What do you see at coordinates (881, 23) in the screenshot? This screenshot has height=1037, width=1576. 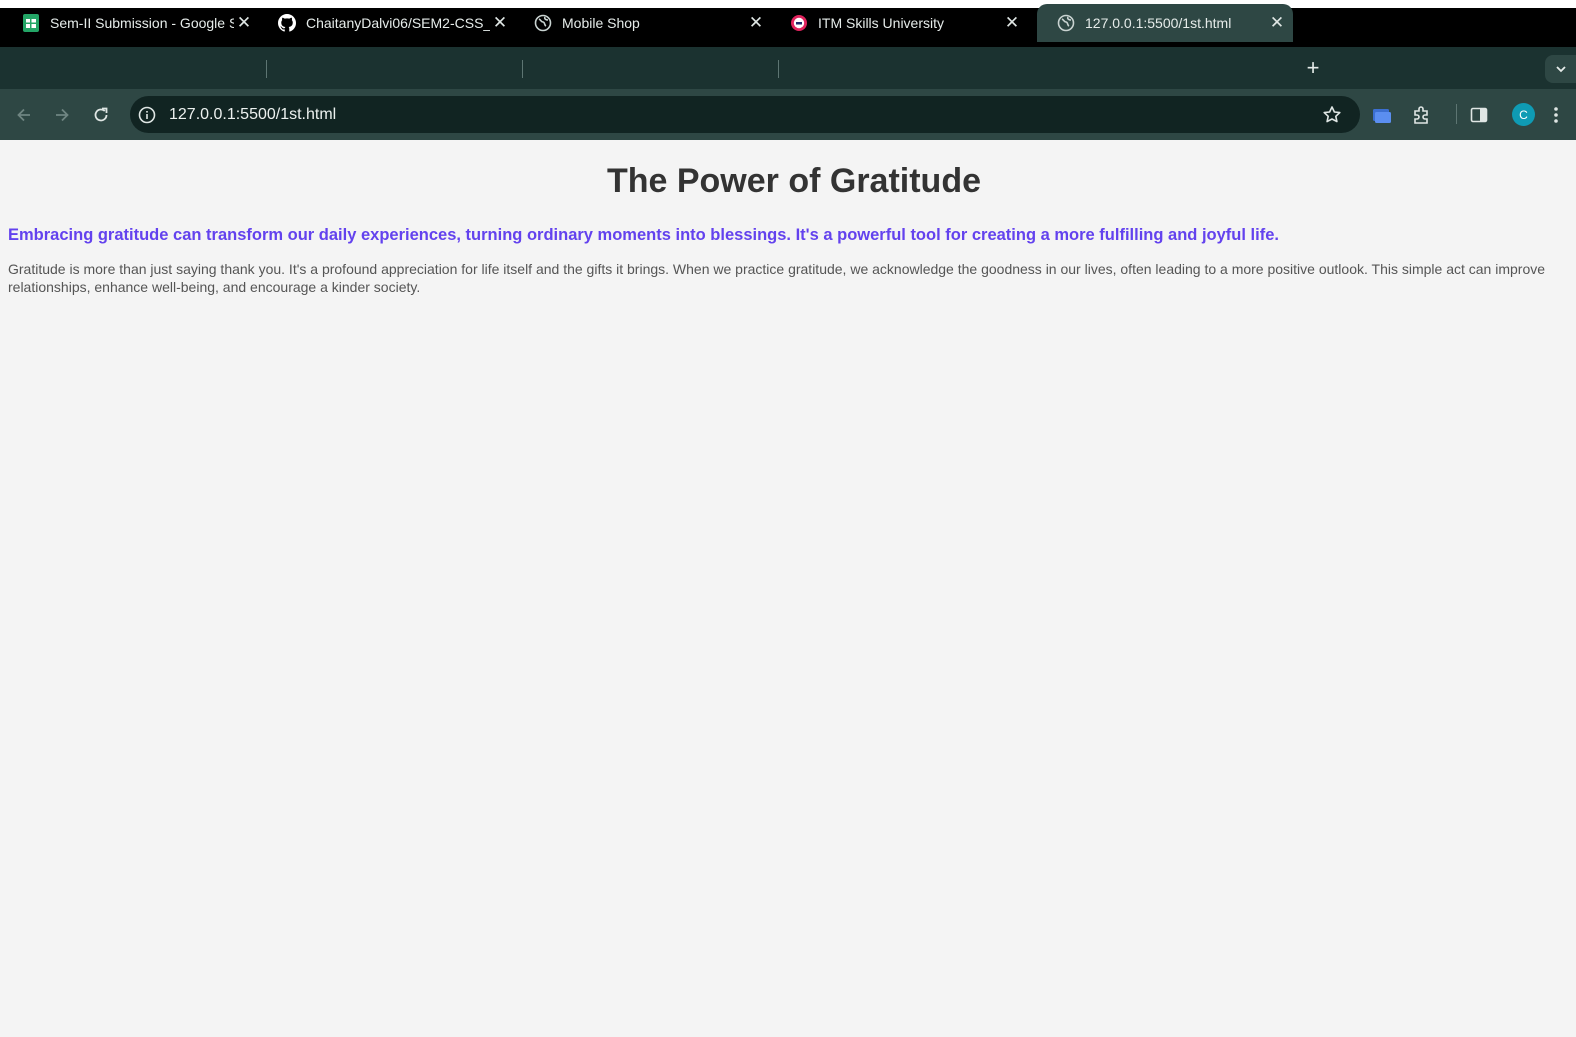 I see `tab-title: ITM Skills University` at bounding box center [881, 23].